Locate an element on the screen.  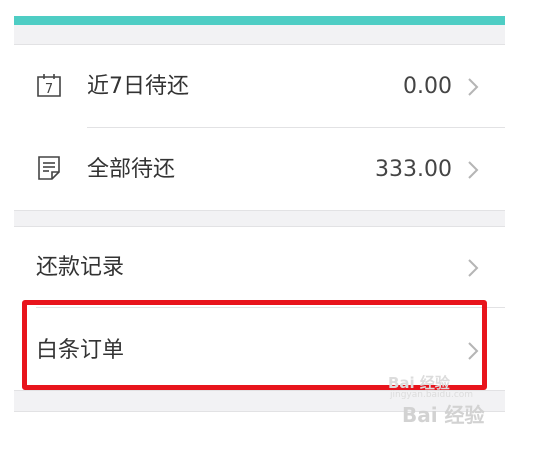
all-due-label: 全部待还 is located at coordinates (131, 169).